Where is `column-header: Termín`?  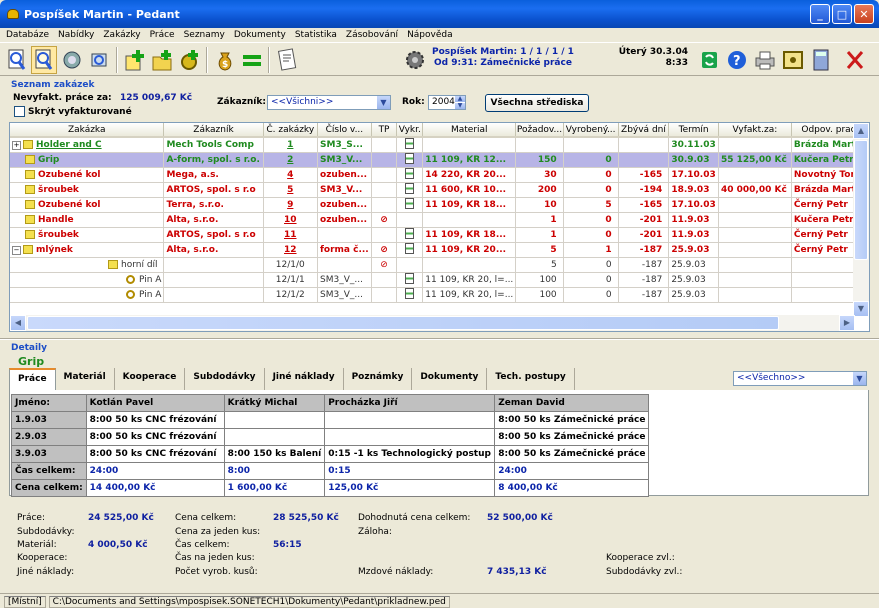
column-header: Termín is located at coordinates (693, 130).